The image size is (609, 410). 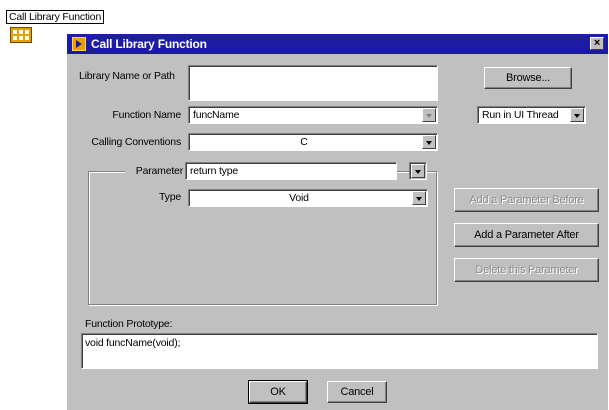 What do you see at coordinates (149, 44) in the screenshot?
I see `dialog-title: Call Library Function` at bounding box center [149, 44].